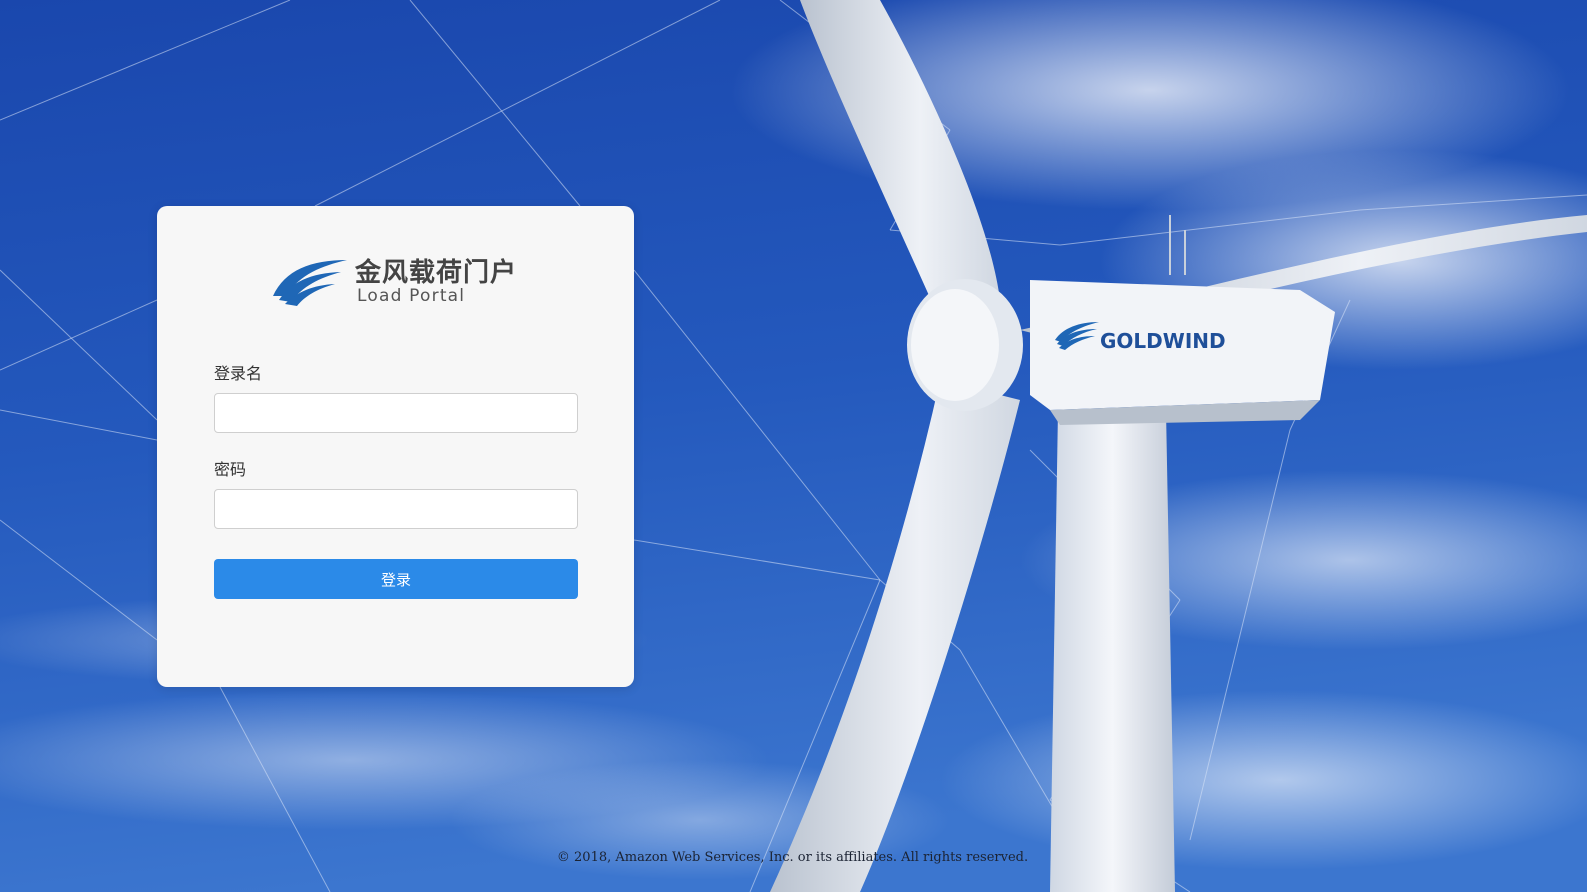 Image resolution: width=1587 pixels, height=892 pixels. Describe the element at coordinates (436, 273) in the screenshot. I see `portal-title: 金风载荷门户` at that location.